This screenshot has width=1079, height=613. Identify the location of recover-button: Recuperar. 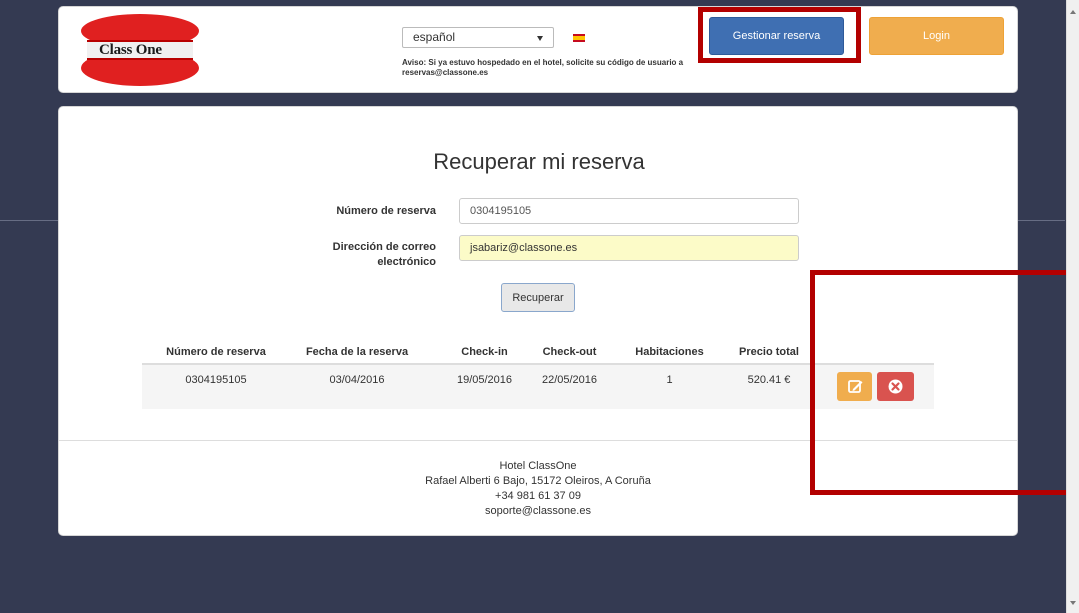
(538, 297).